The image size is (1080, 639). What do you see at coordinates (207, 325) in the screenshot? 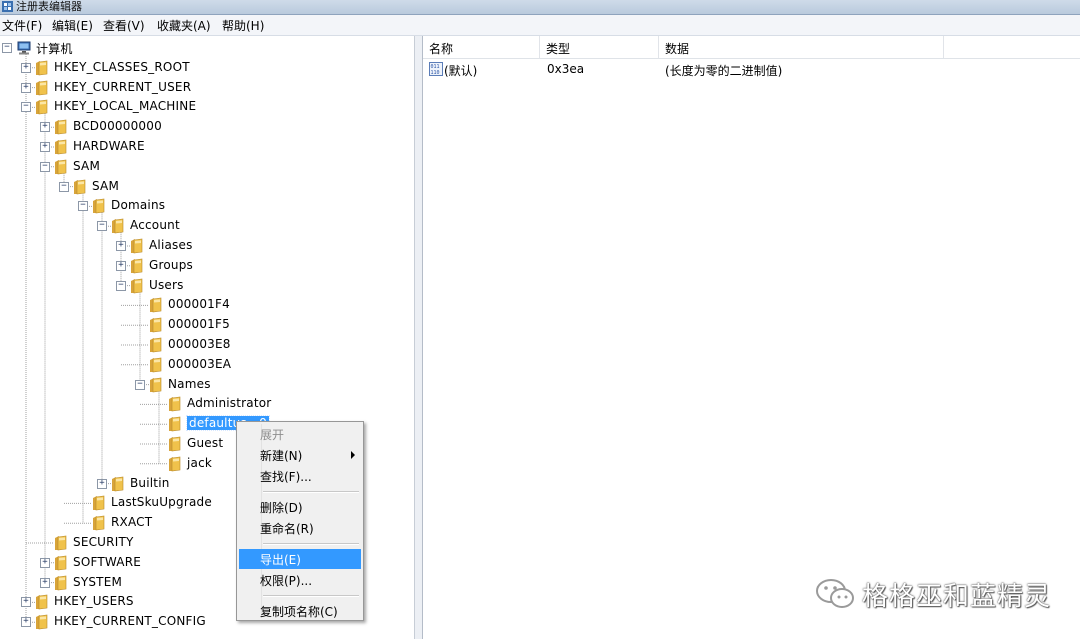
I see `tree-item: 000001F5` at bounding box center [207, 325].